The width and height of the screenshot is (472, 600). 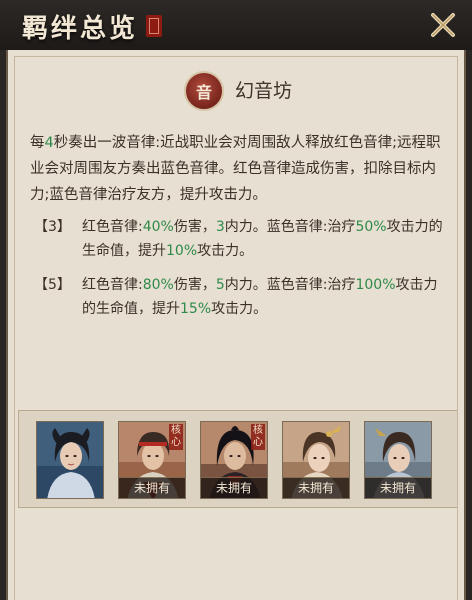 What do you see at coordinates (80, 29) in the screenshot?
I see `page-title: 羁绊总览` at bounding box center [80, 29].